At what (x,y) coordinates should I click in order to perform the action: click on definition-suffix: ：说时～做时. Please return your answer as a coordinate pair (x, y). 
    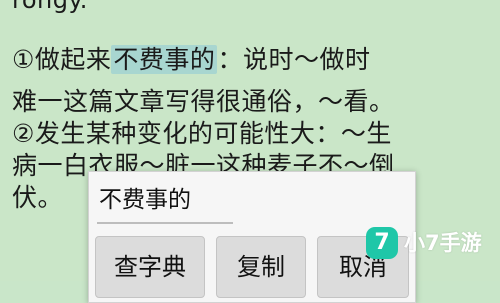
    Looking at the image, I should click on (294, 59).